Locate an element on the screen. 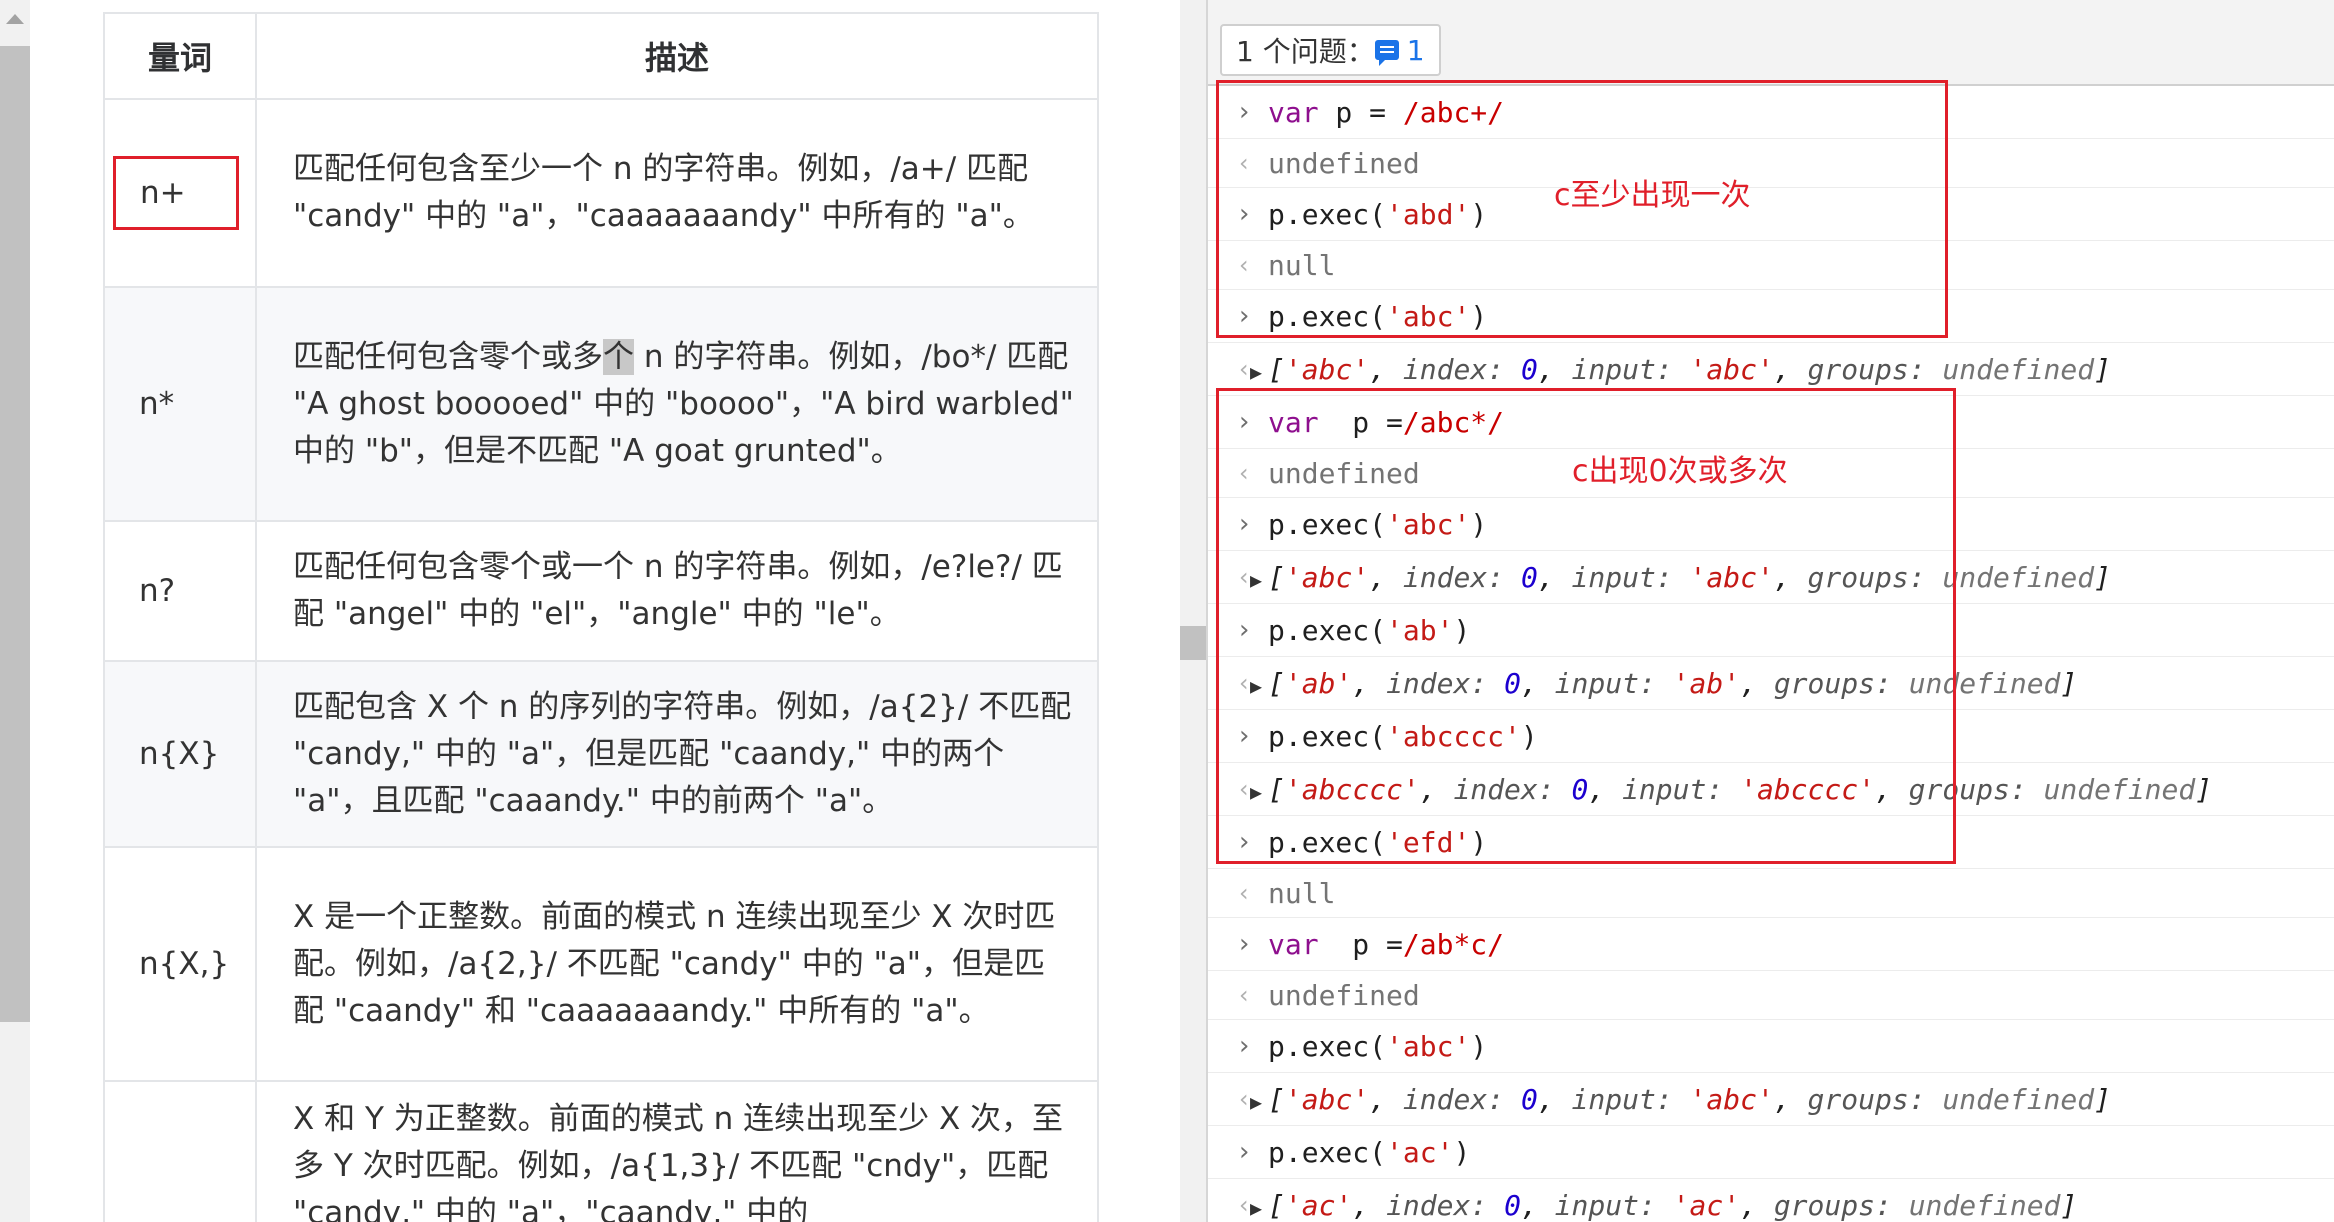  highlight-box: n+ is located at coordinates (176, 193).